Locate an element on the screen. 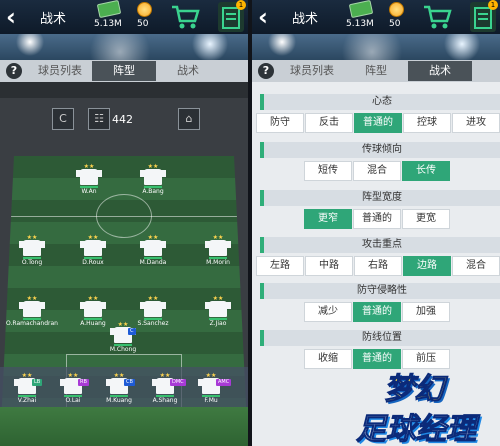 The width and height of the screenshot is (500, 446). player-name: O.Ramachandran is located at coordinates (32, 323).